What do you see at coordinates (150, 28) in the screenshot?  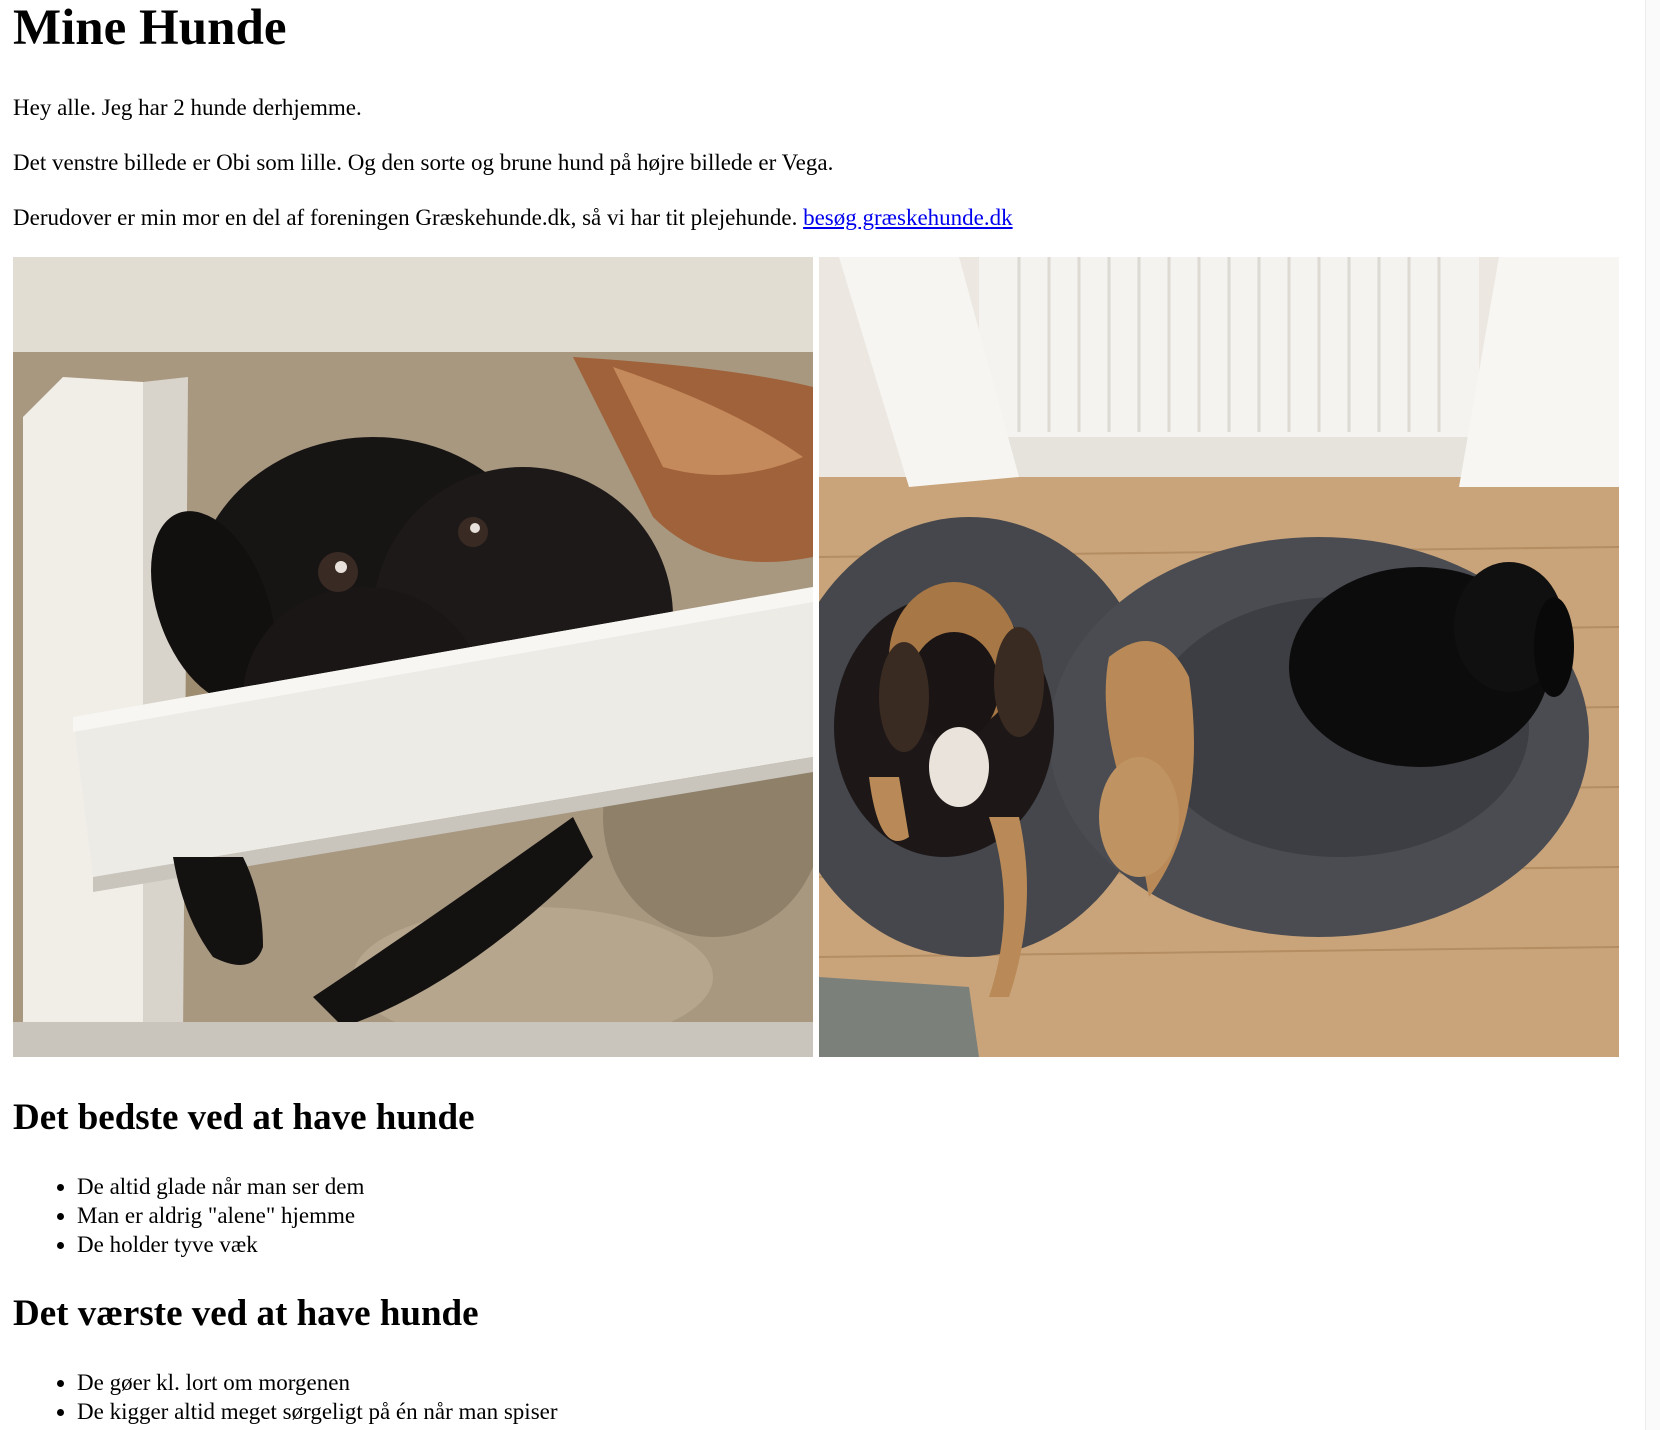 I see `page-title: Mine Hunde` at bounding box center [150, 28].